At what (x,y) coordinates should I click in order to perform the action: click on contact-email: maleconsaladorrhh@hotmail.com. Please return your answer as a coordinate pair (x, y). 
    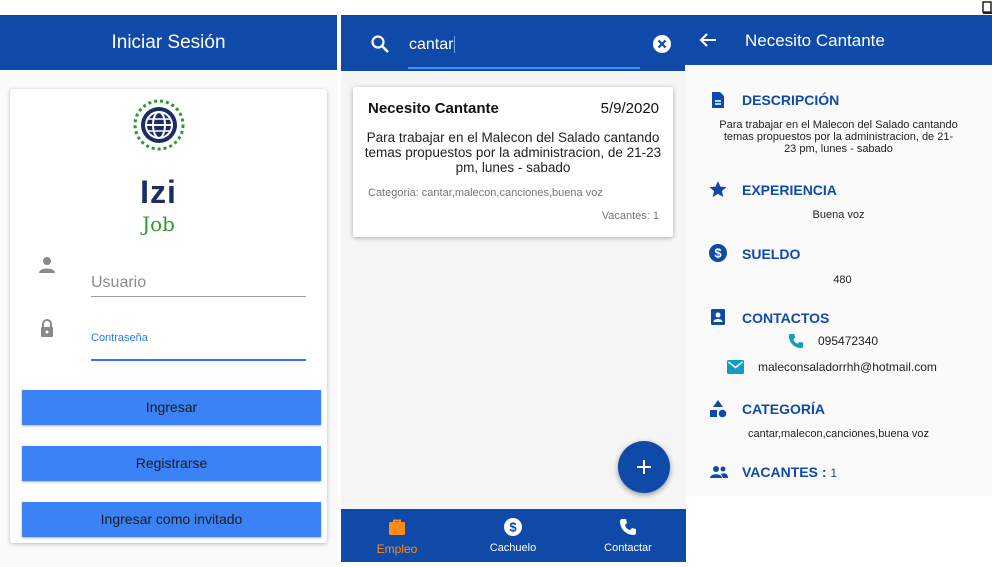
    Looking at the image, I should click on (847, 367).